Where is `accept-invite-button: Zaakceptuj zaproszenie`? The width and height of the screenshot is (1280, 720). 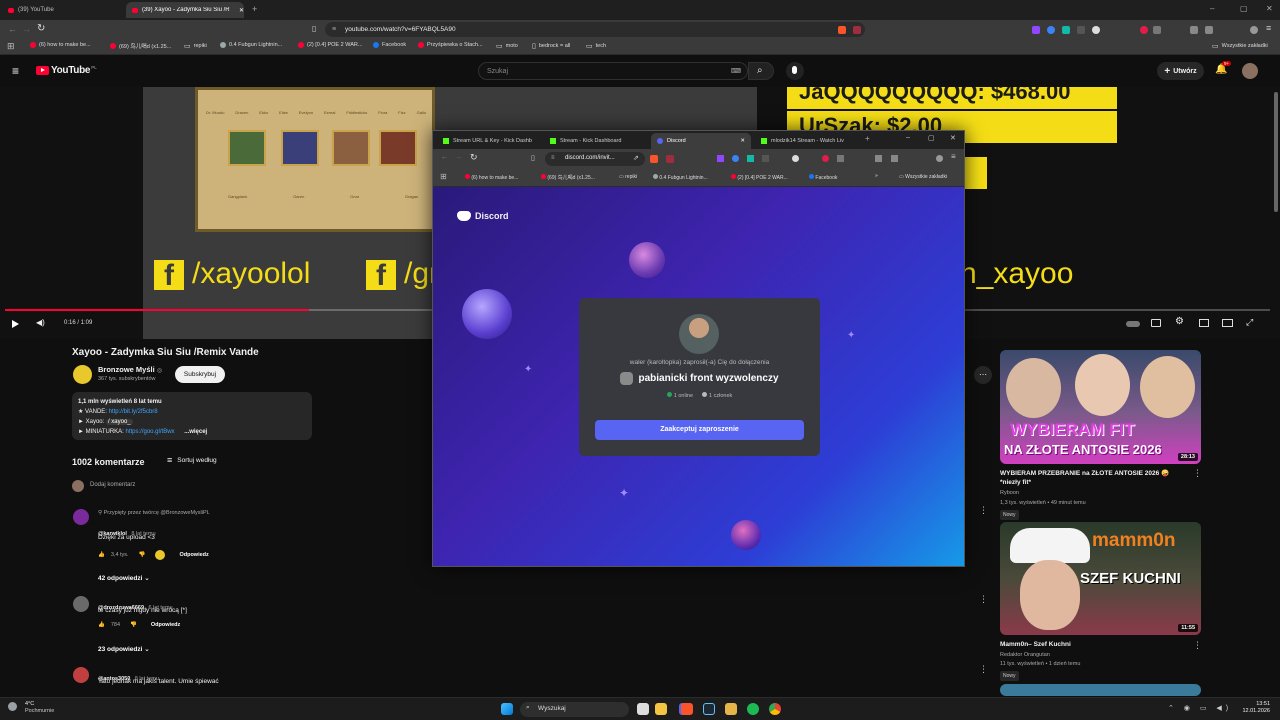
accept-invite-button: Zaakceptuj zaproszenie is located at coordinates (699, 430).